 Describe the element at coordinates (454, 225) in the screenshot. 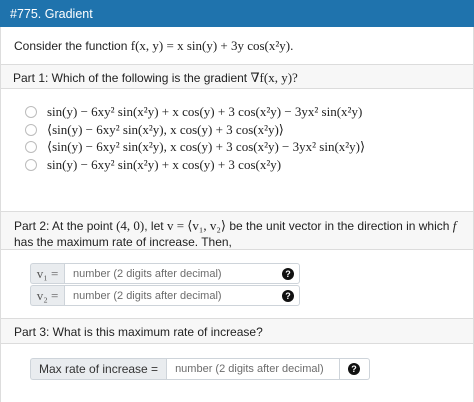

I see `function-symbol: f` at that location.